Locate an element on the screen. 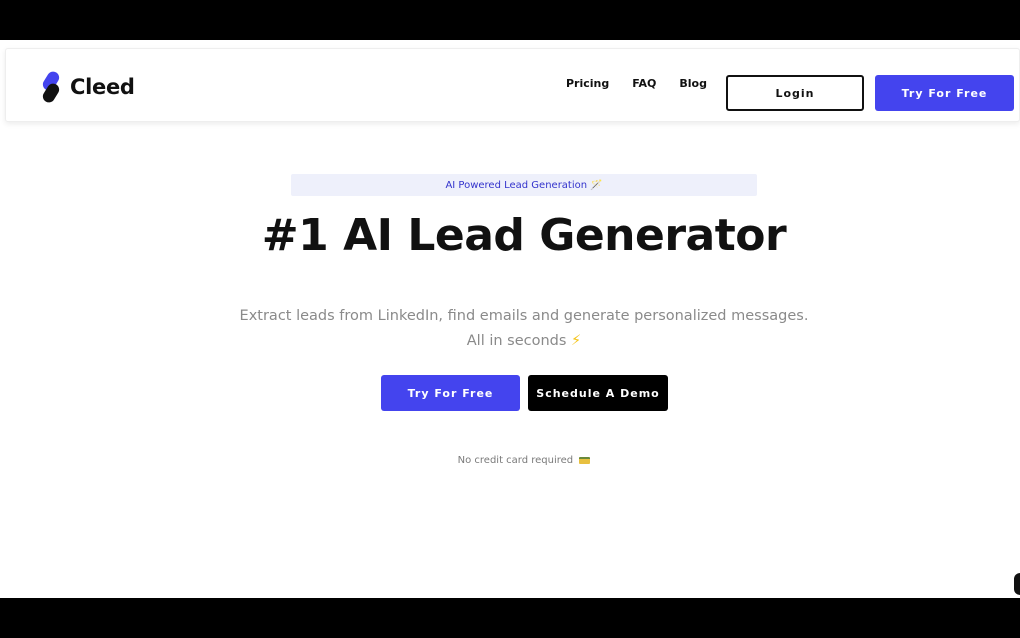 The width and height of the screenshot is (1020, 638). letterbox-top is located at coordinates (510, 20).